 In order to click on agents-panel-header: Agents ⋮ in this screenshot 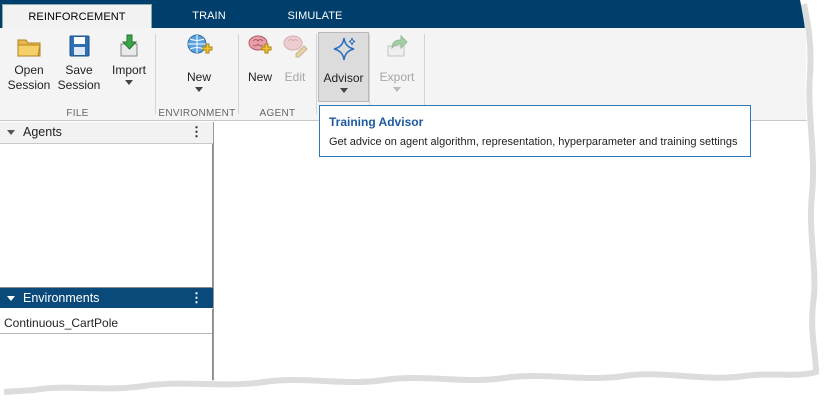, I will do `click(106, 133)`.